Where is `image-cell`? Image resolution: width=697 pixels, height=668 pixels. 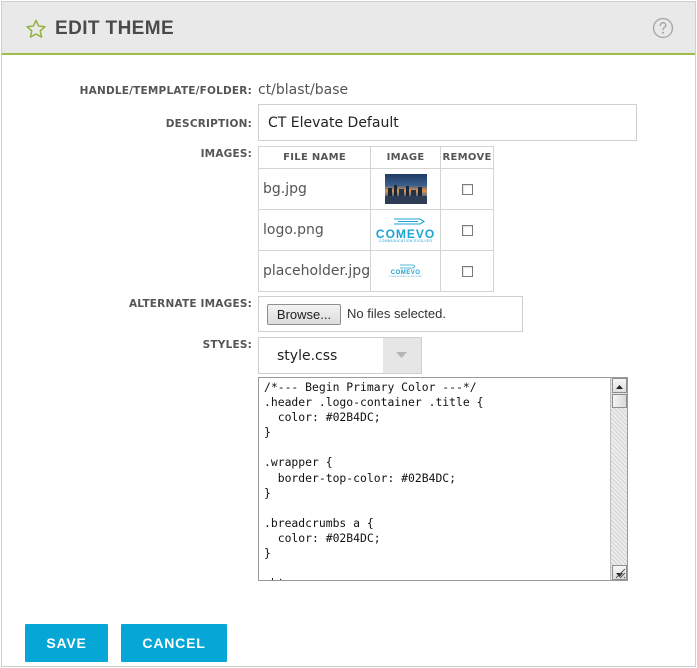 image-cell is located at coordinates (406, 189).